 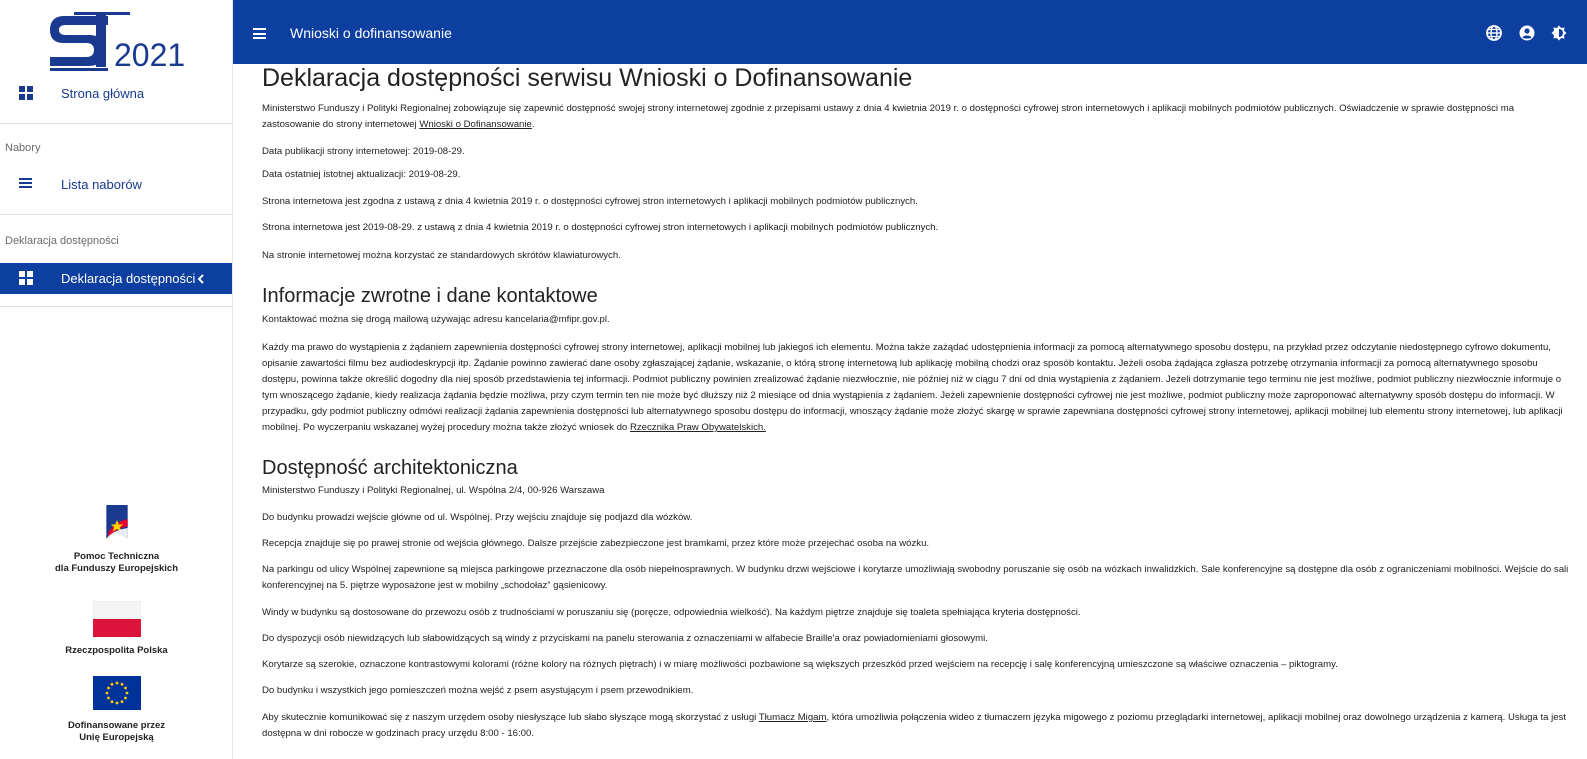 I want to click on st2021-logo: 2021, so click(x=116, y=41).